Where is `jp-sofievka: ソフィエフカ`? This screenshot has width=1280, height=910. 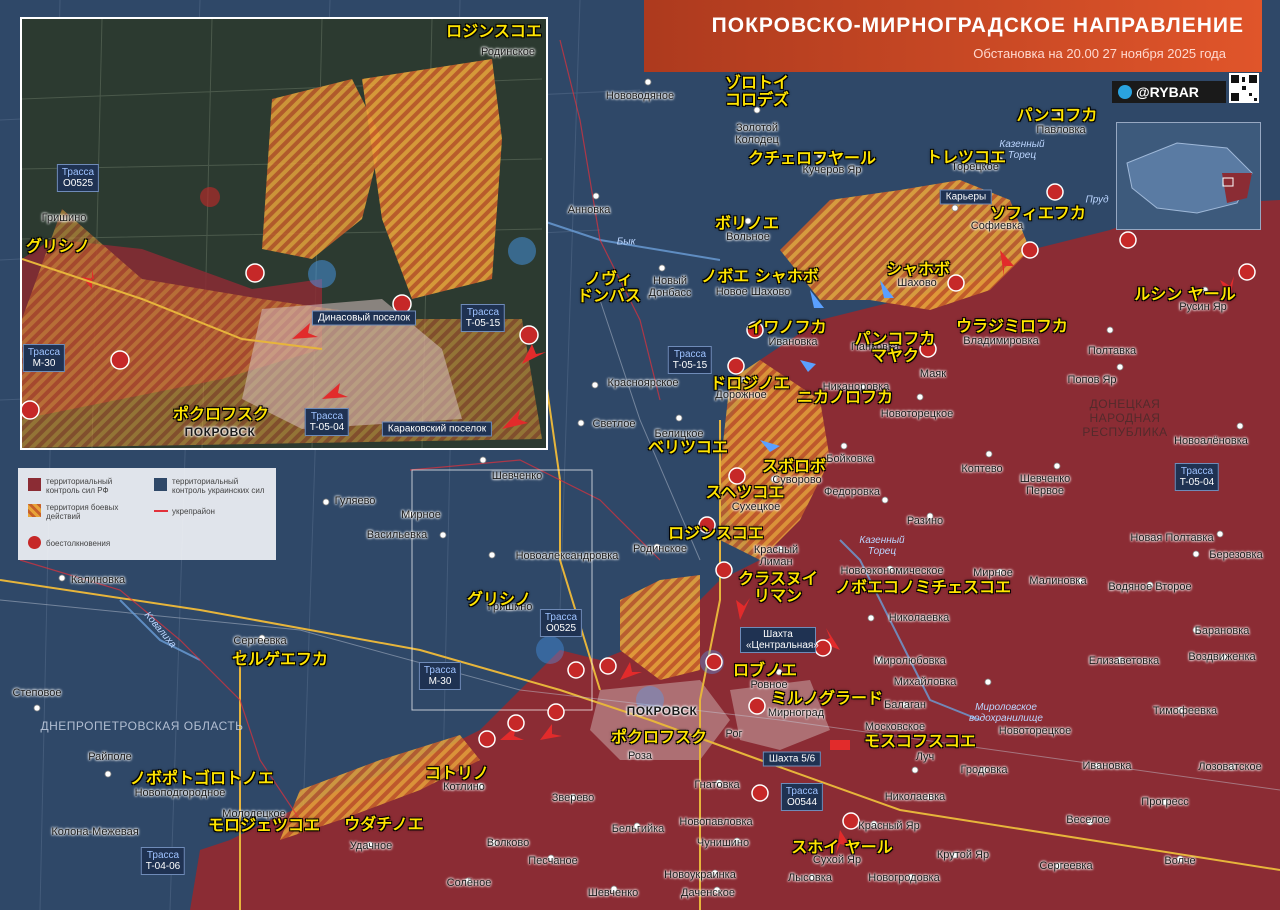 jp-sofievka: ソフィエフカ is located at coordinates (1038, 213).